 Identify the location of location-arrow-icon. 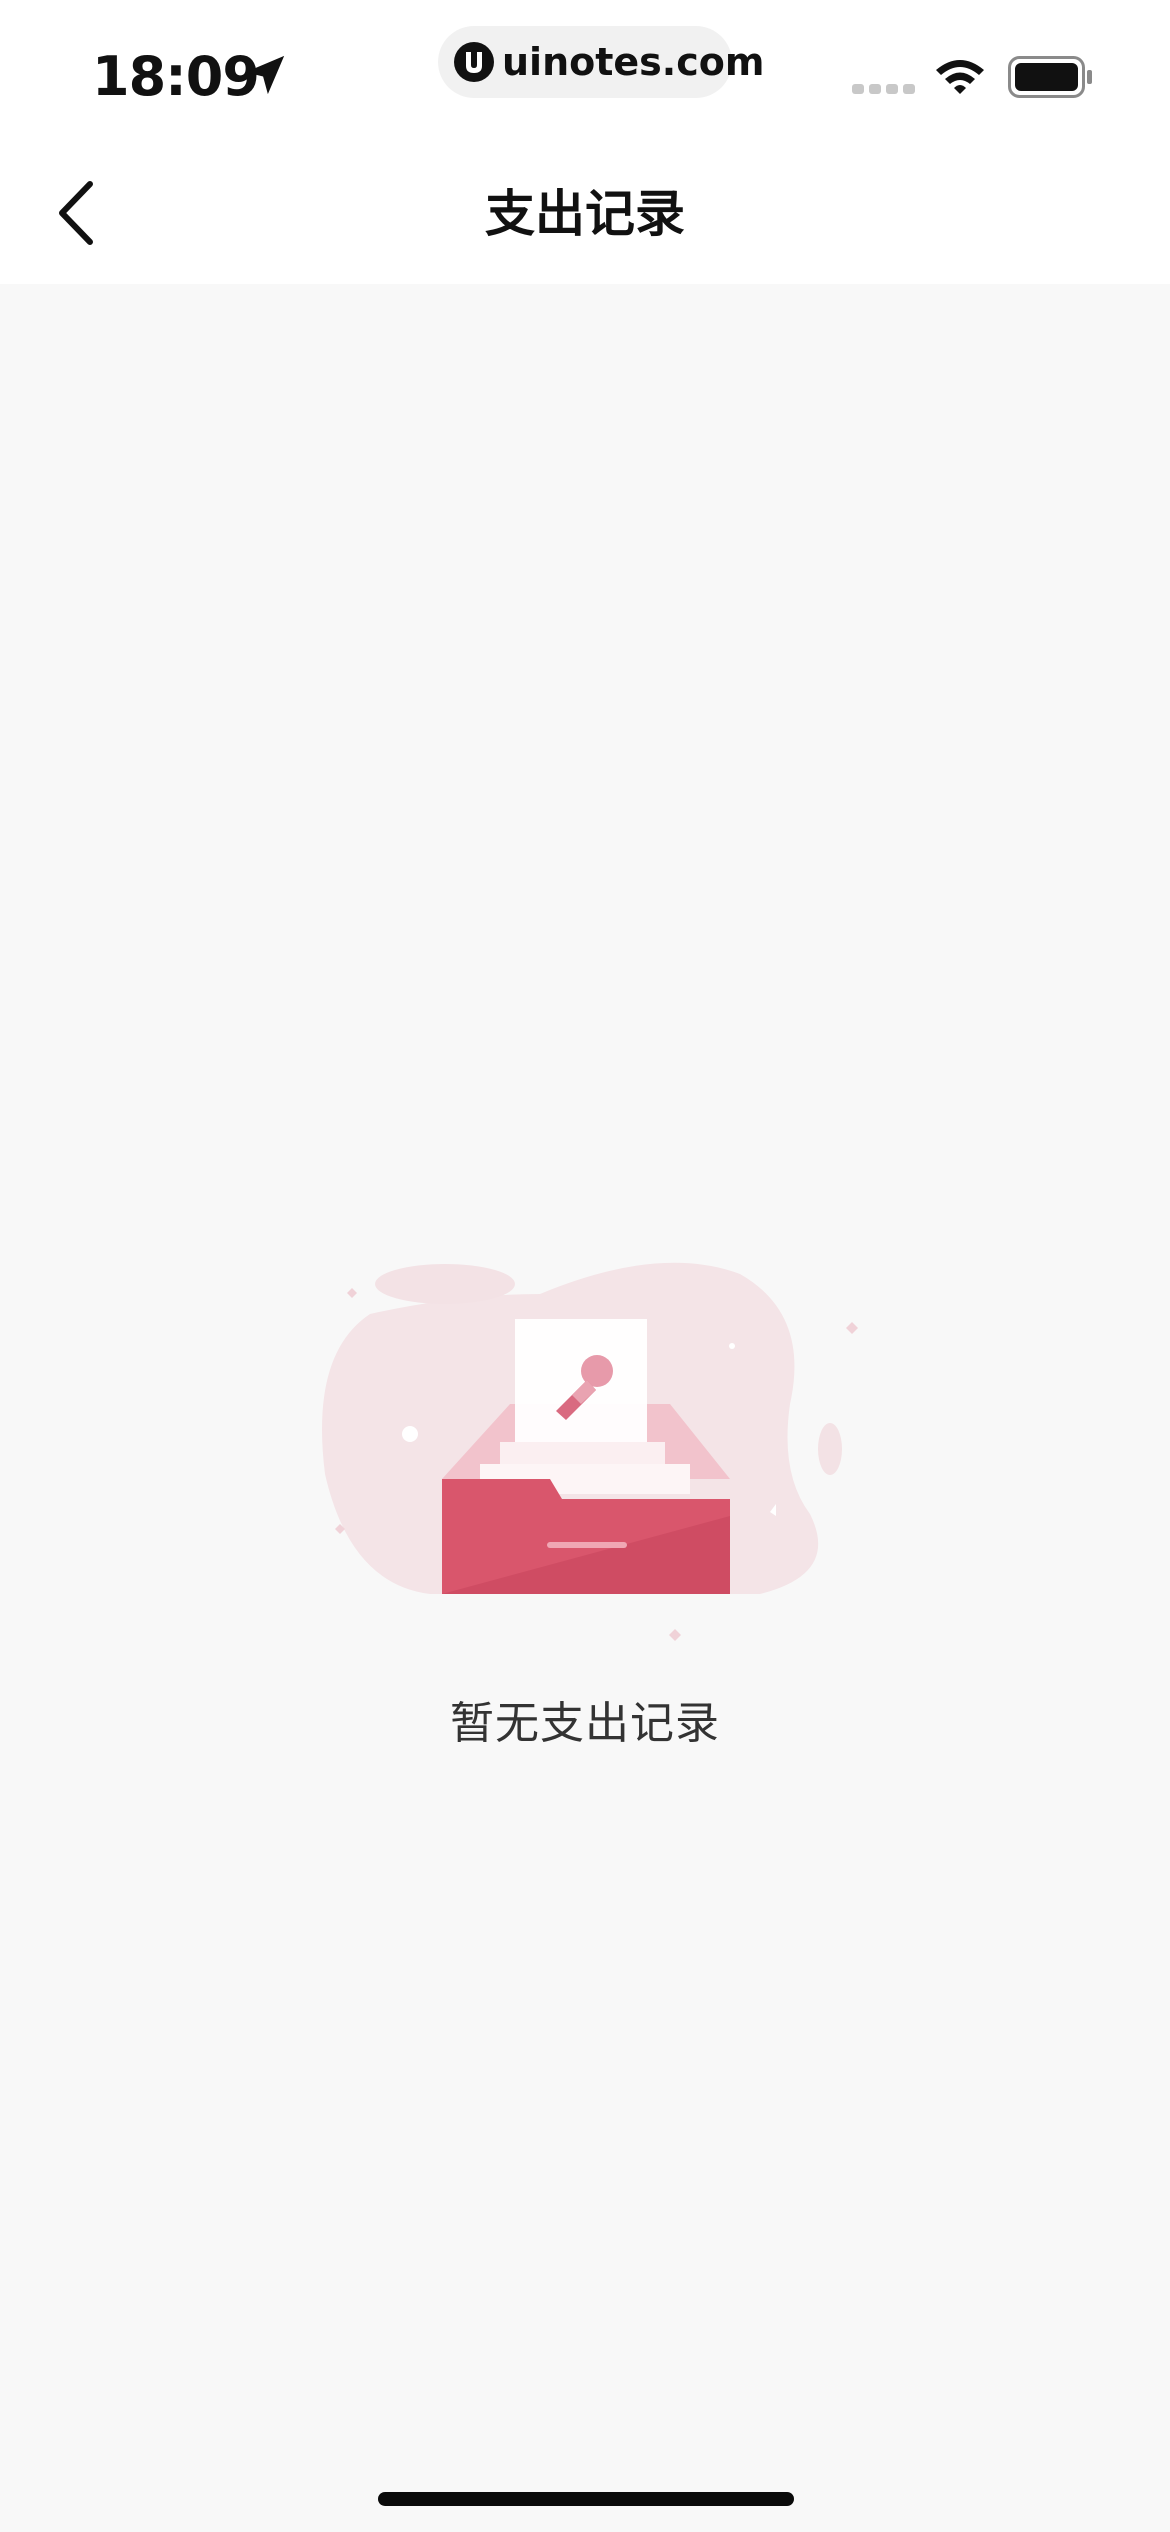
(265, 75).